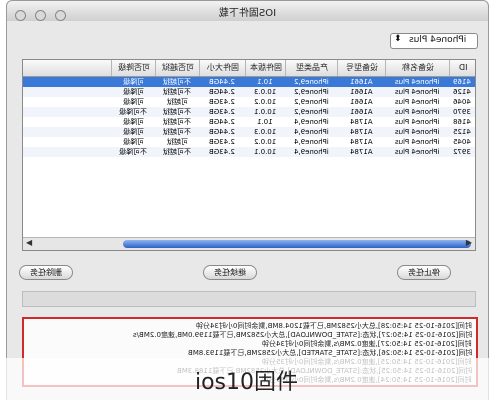  I want to click on column-header-label: 可否降级, so click(134, 67).